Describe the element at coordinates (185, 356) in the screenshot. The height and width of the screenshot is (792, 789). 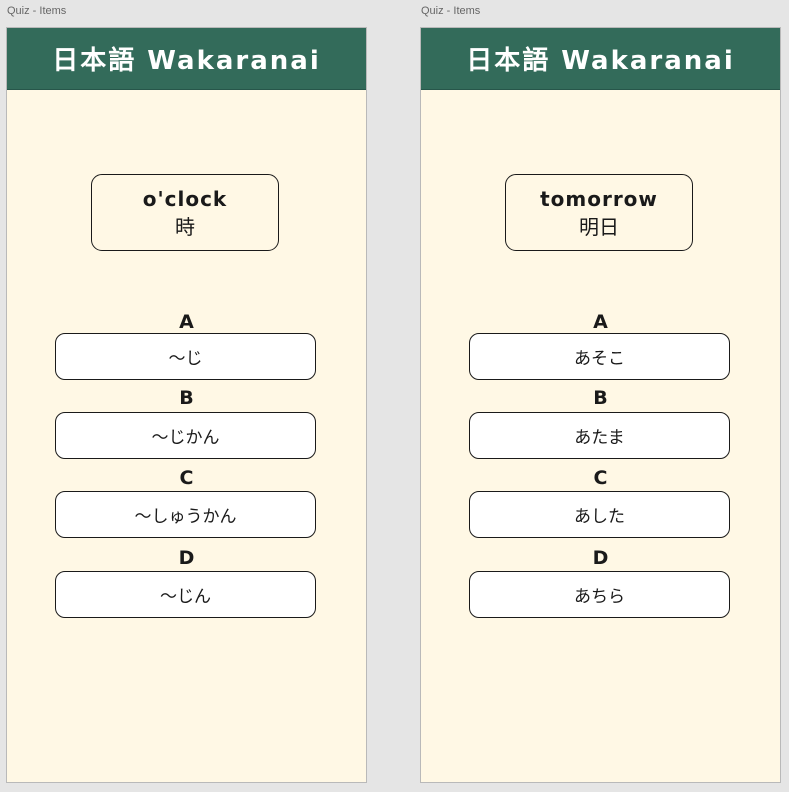
I see `option-a-button: ～じ` at that location.